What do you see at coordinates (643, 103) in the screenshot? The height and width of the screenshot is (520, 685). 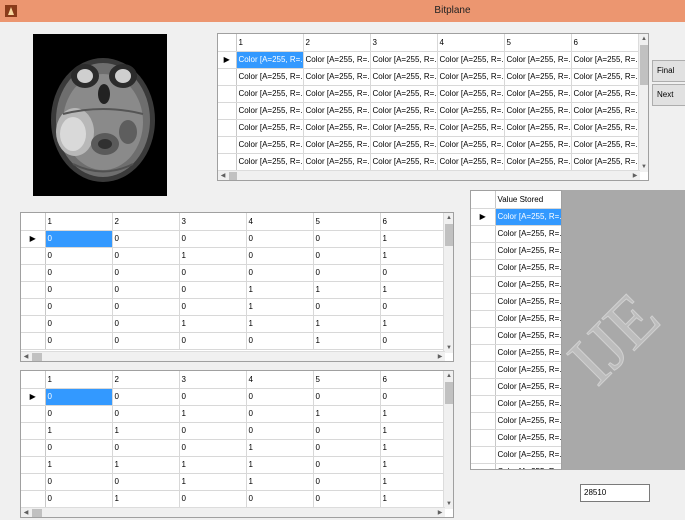 I see `color-grid-vscroll: ▲ ▼` at bounding box center [643, 103].